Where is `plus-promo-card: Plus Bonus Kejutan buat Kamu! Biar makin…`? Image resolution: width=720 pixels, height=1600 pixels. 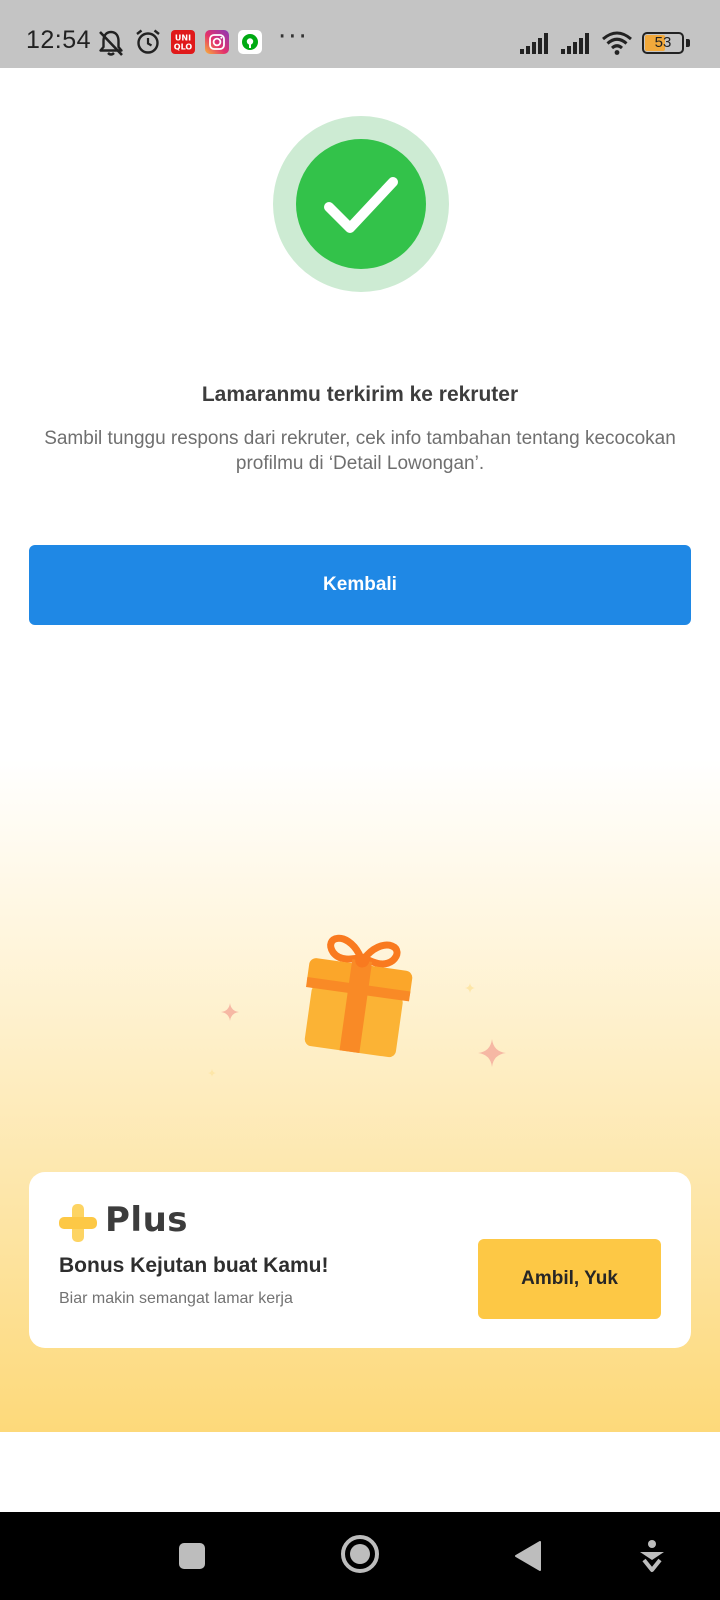 plus-promo-card: Plus Bonus Kejutan buat Kamu! Biar makin… is located at coordinates (360, 1260).